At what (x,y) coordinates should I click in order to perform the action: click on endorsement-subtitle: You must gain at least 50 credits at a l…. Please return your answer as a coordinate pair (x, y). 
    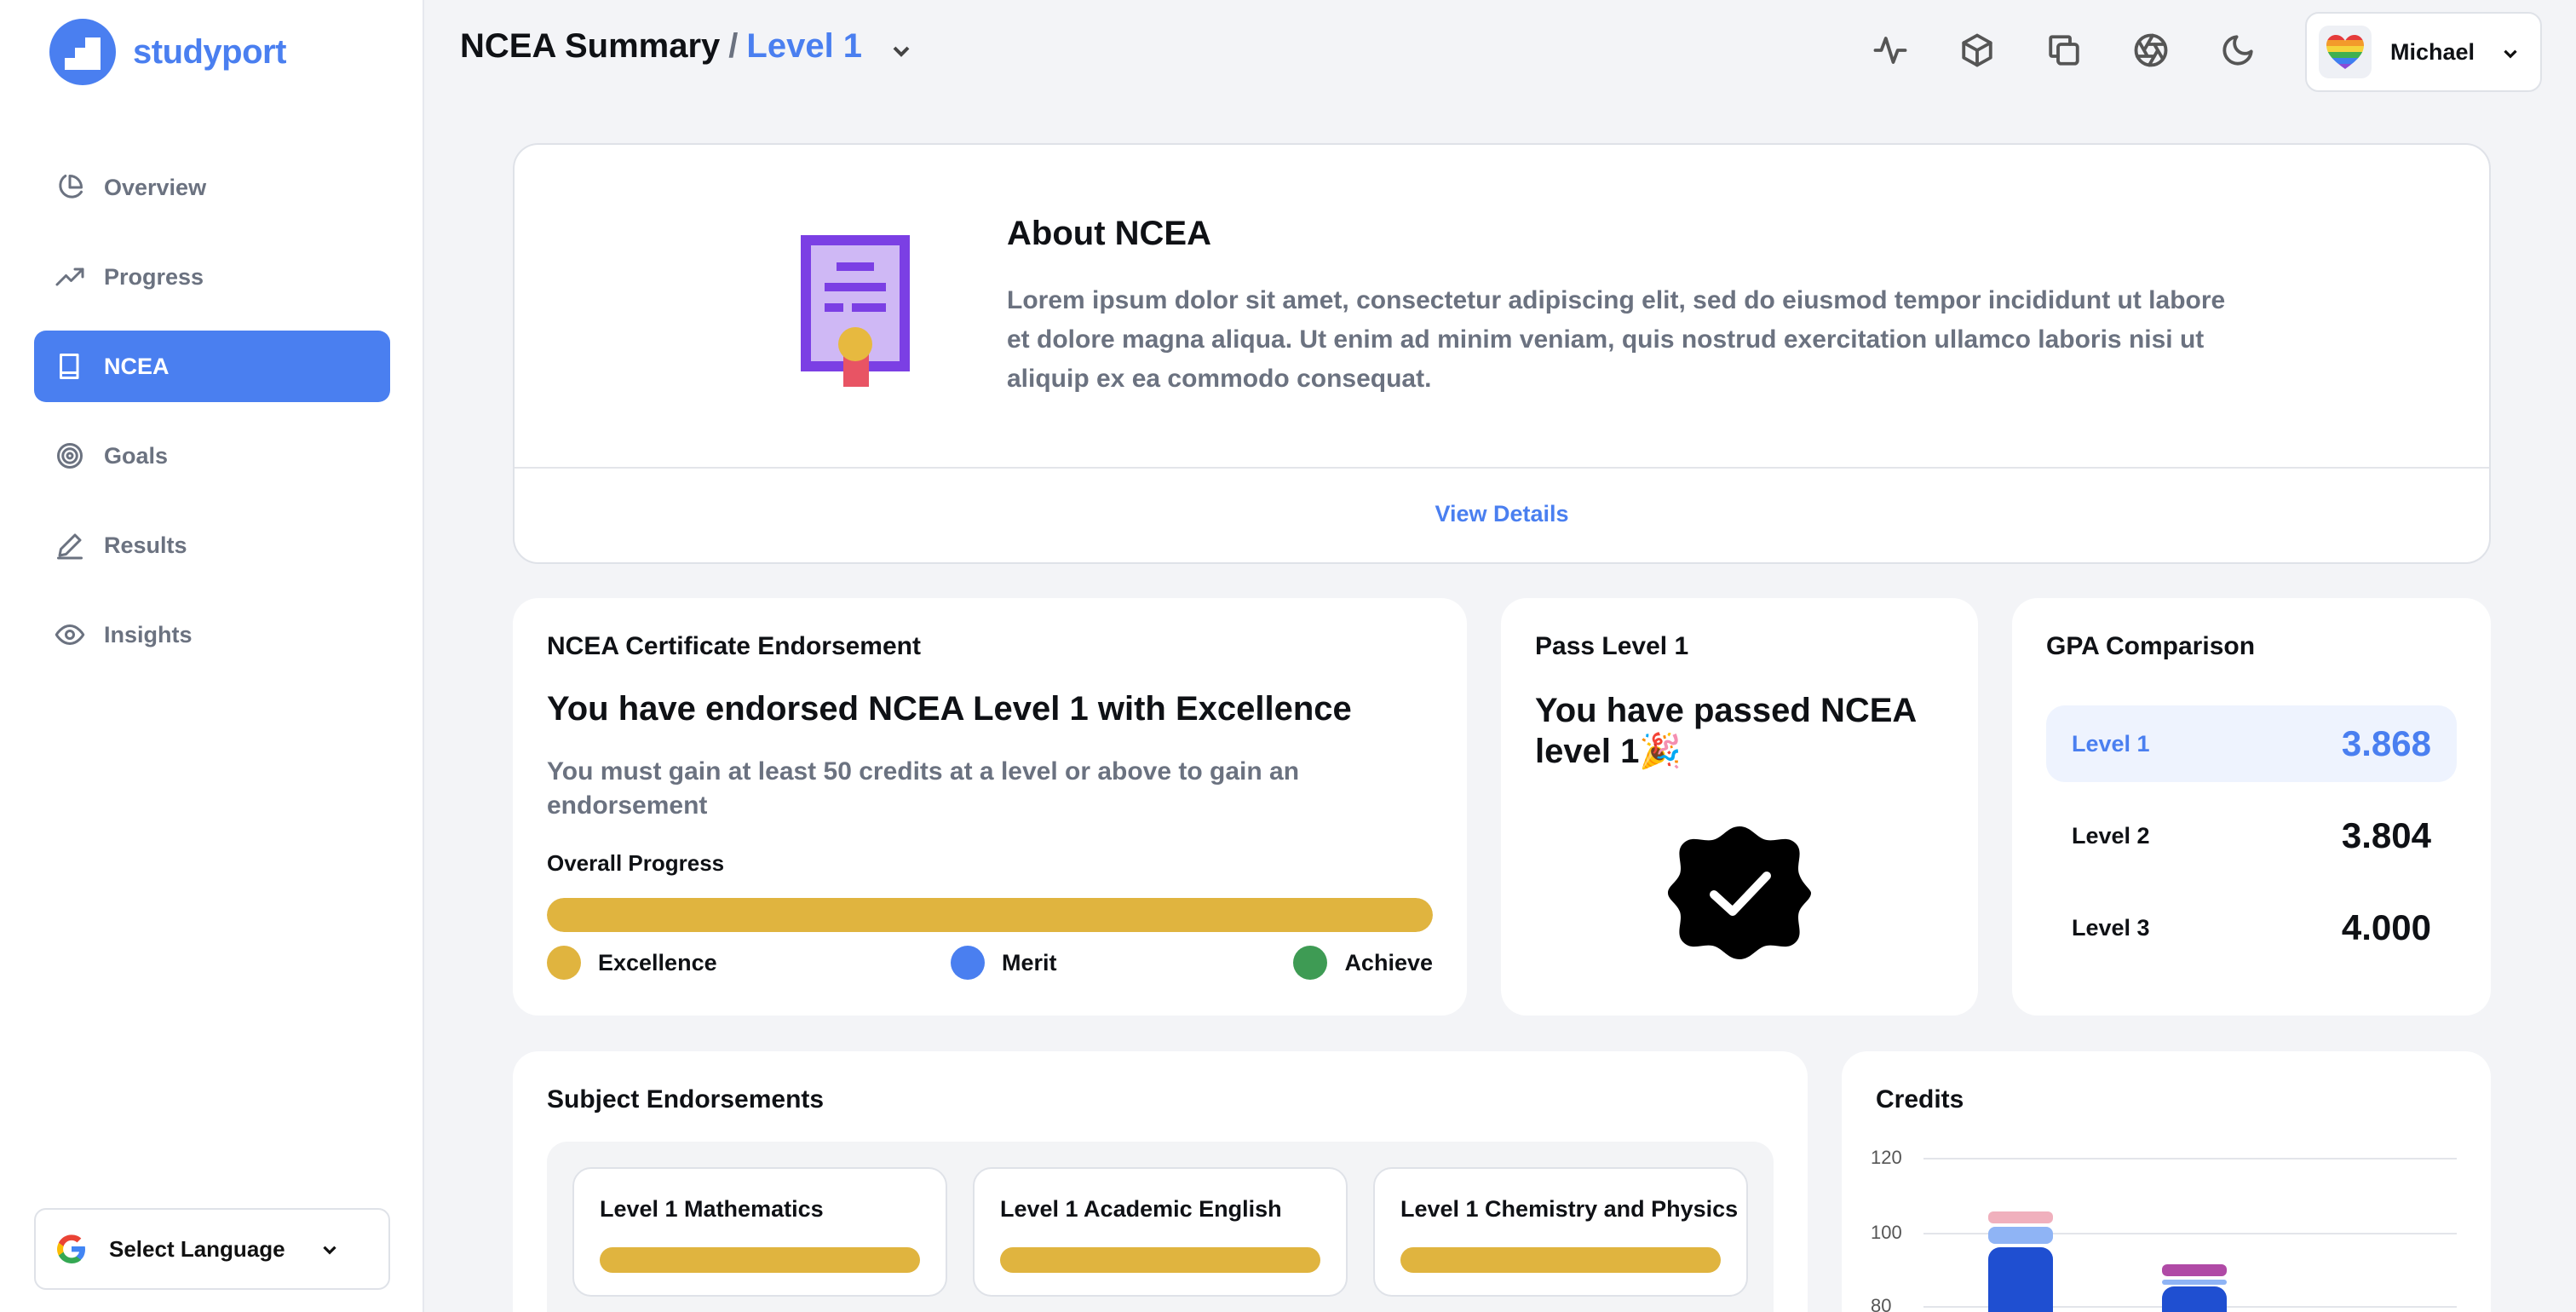
    Looking at the image, I should click on (924, 788).